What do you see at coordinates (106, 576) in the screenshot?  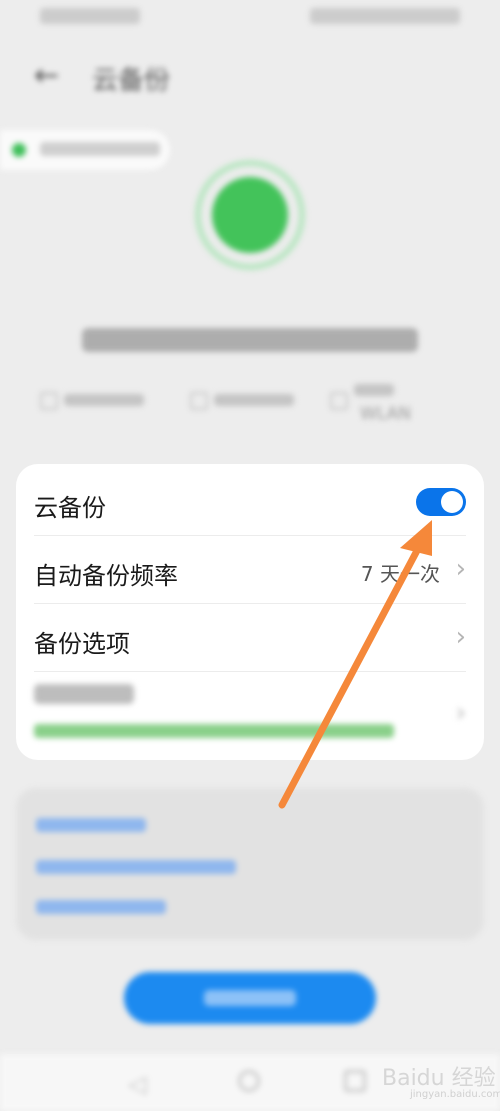 I see `auto-frequency-label: 自动备份频率` at bounding box center [106, 576].